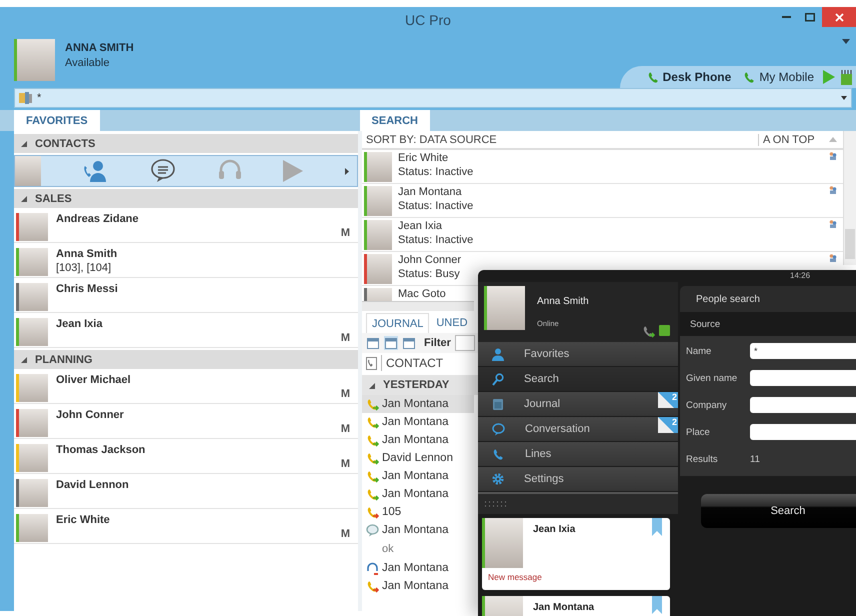 Image resolution: width=856 pixels, height=616 pixels. What do you see at coordinates (398, 323) in the screenshot?
I see `tab: JOURNAL` at bounding box center [398, 323].